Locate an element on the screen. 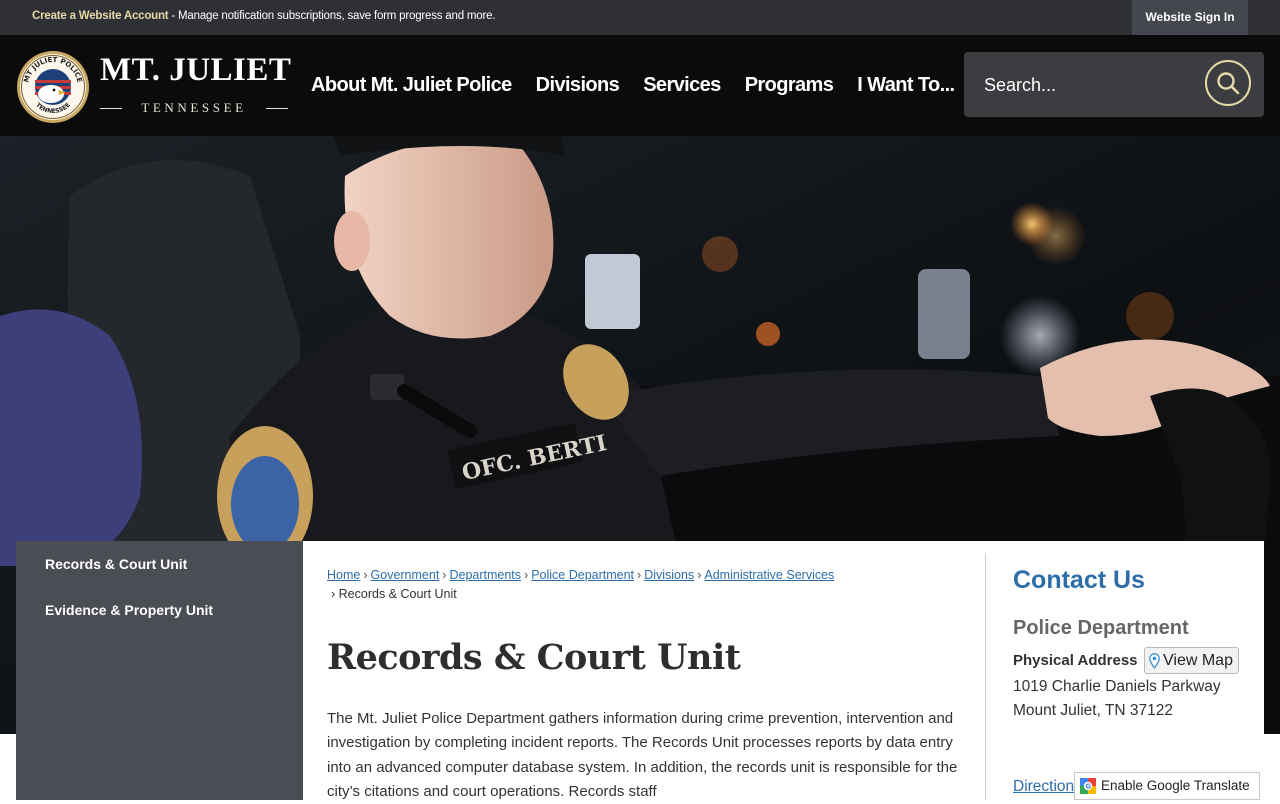 This screenshot has width=1280, height=804. column-divider is located at coordinates (985, 676).